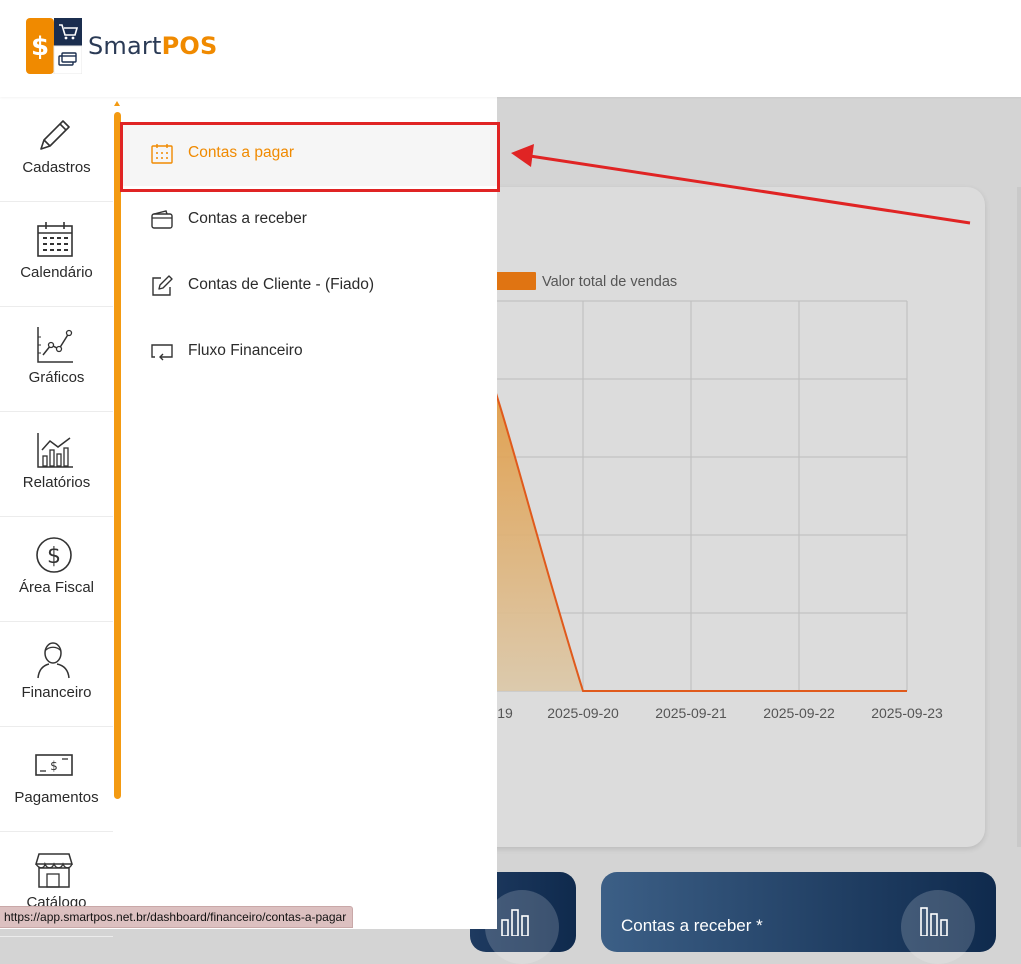 This screenshot has height=964, width=1021. I want to click on sidebar-item-calendario: Calendário, so click(56, 254).